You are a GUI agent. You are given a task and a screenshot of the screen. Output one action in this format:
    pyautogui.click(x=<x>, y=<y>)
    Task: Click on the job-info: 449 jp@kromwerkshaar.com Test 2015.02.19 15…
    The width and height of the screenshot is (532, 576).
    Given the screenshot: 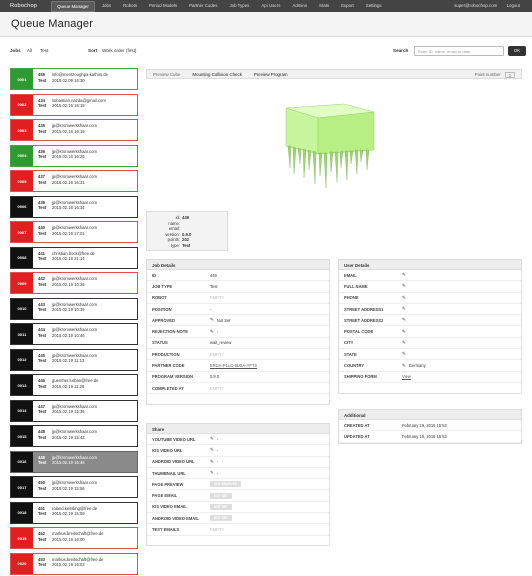 What is the action you would take?
    pyautogui.click(x=65, y=462)
    